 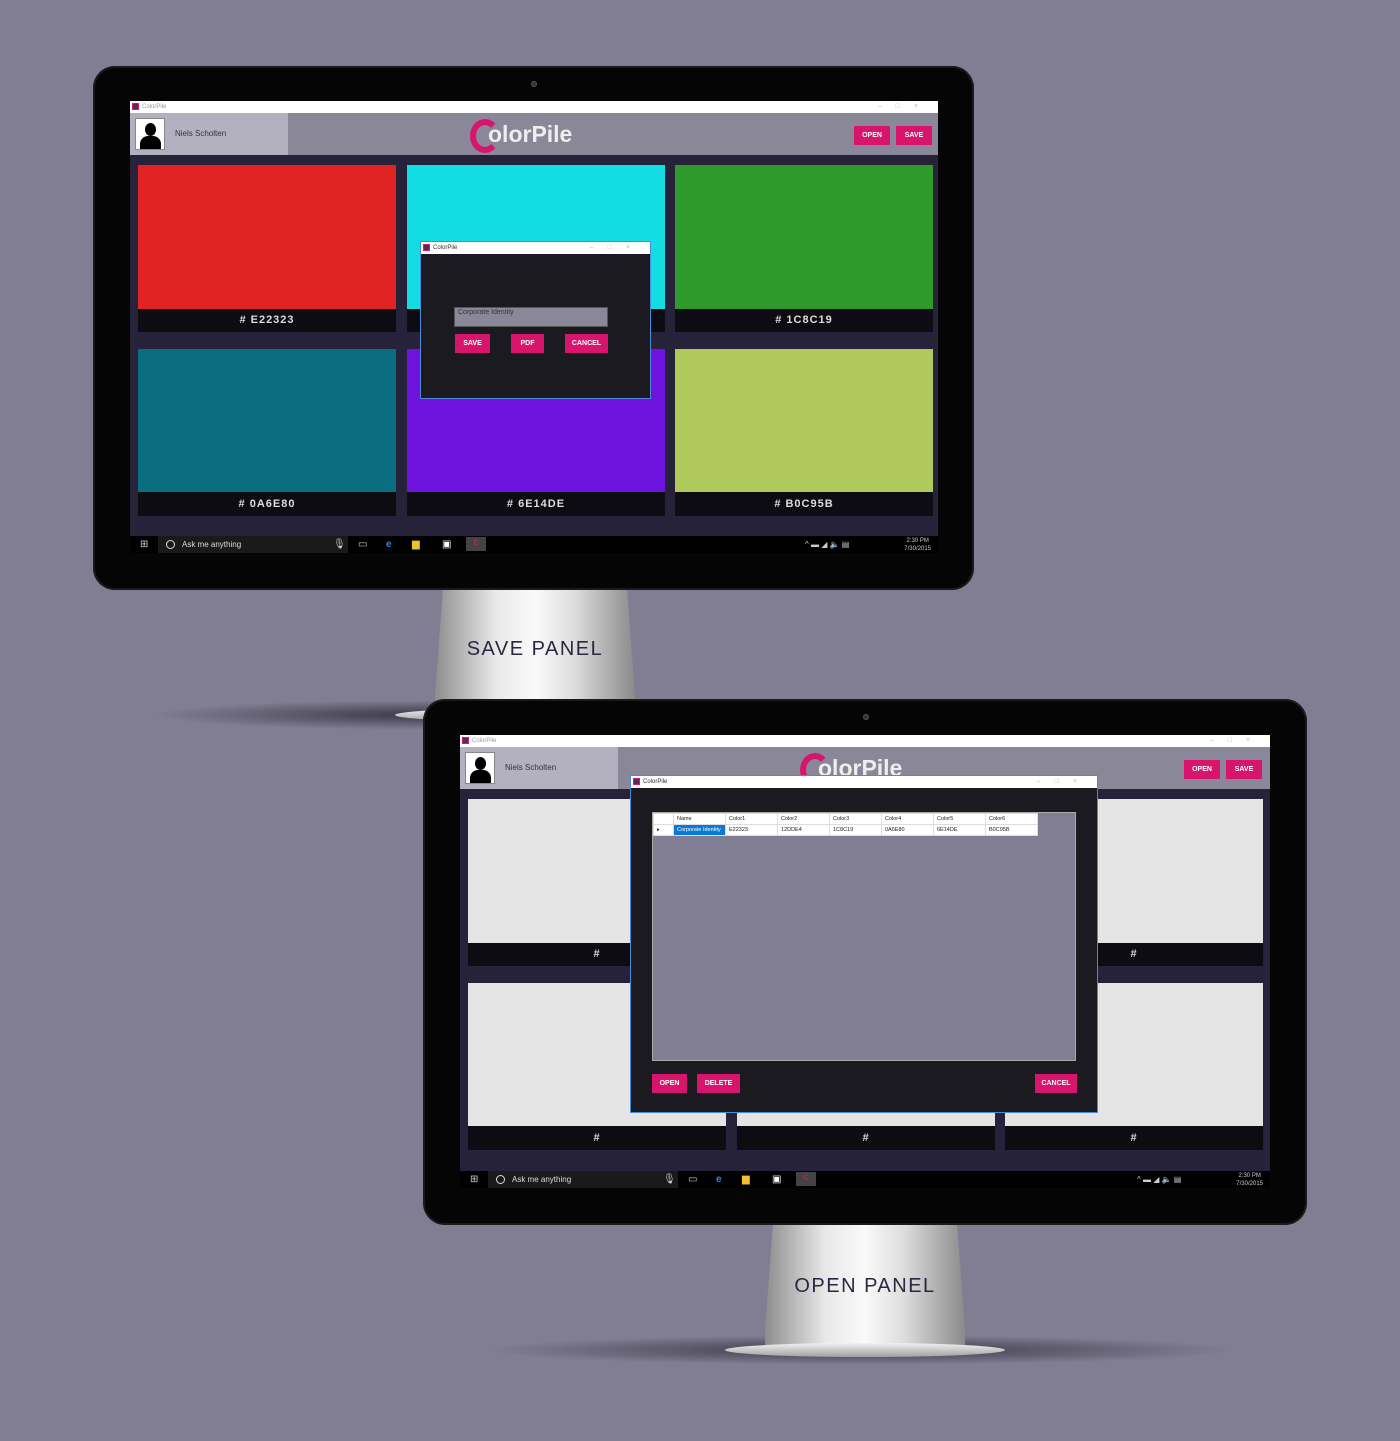 What do you see at coordinates (751, 830) in the screenshot?
I see `table-cell: E22323` at bounding box center [751, 830].